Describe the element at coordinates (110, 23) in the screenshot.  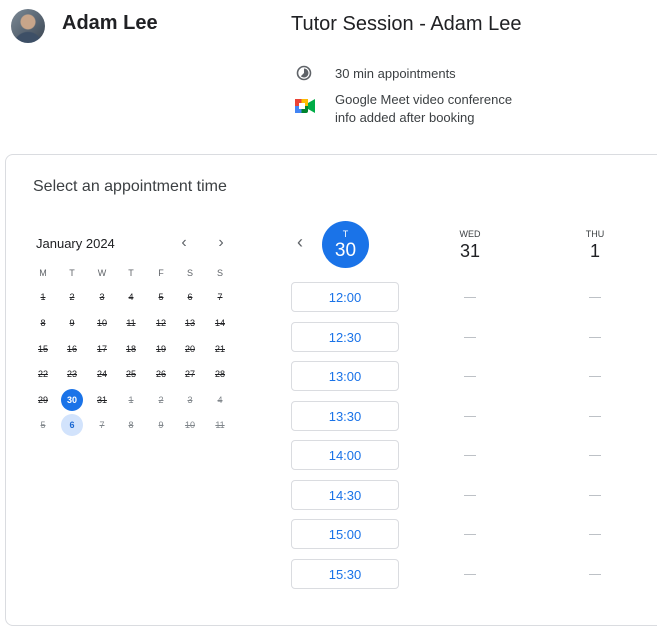
I see `host-name: Adam Lee` at that location.